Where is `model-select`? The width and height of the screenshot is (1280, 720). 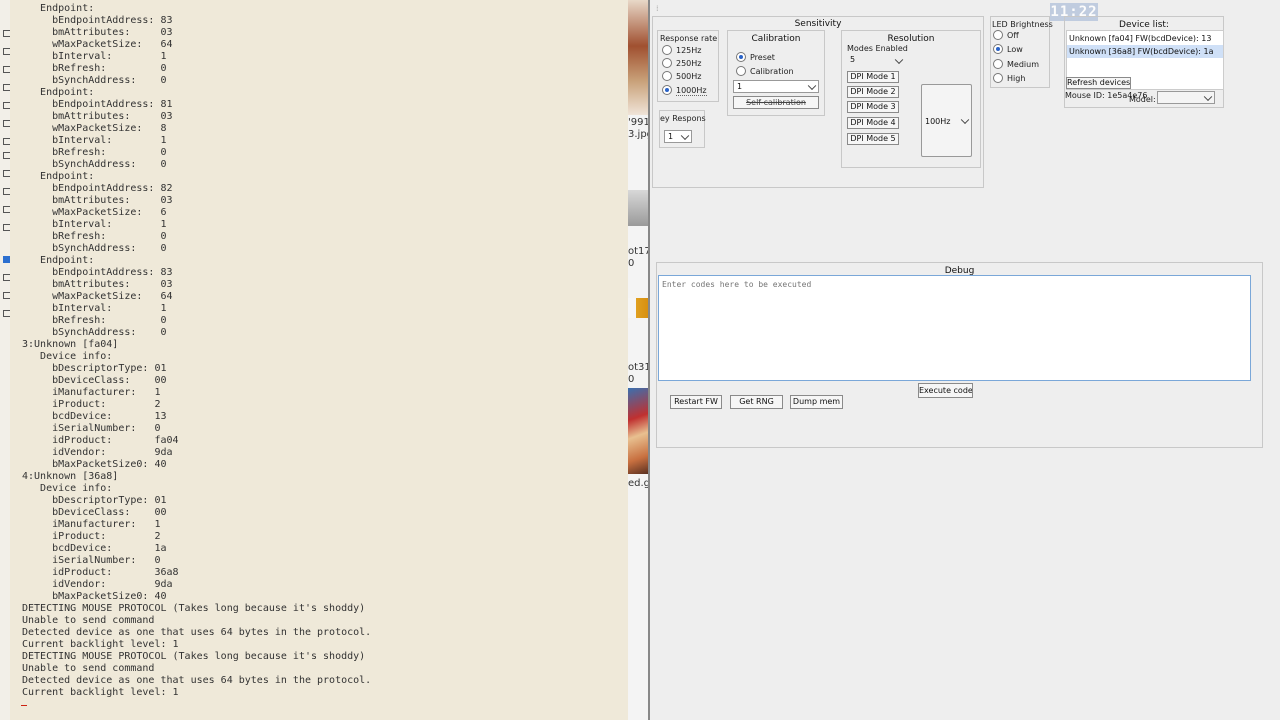 model-select is located at coordinates (1186, 97).